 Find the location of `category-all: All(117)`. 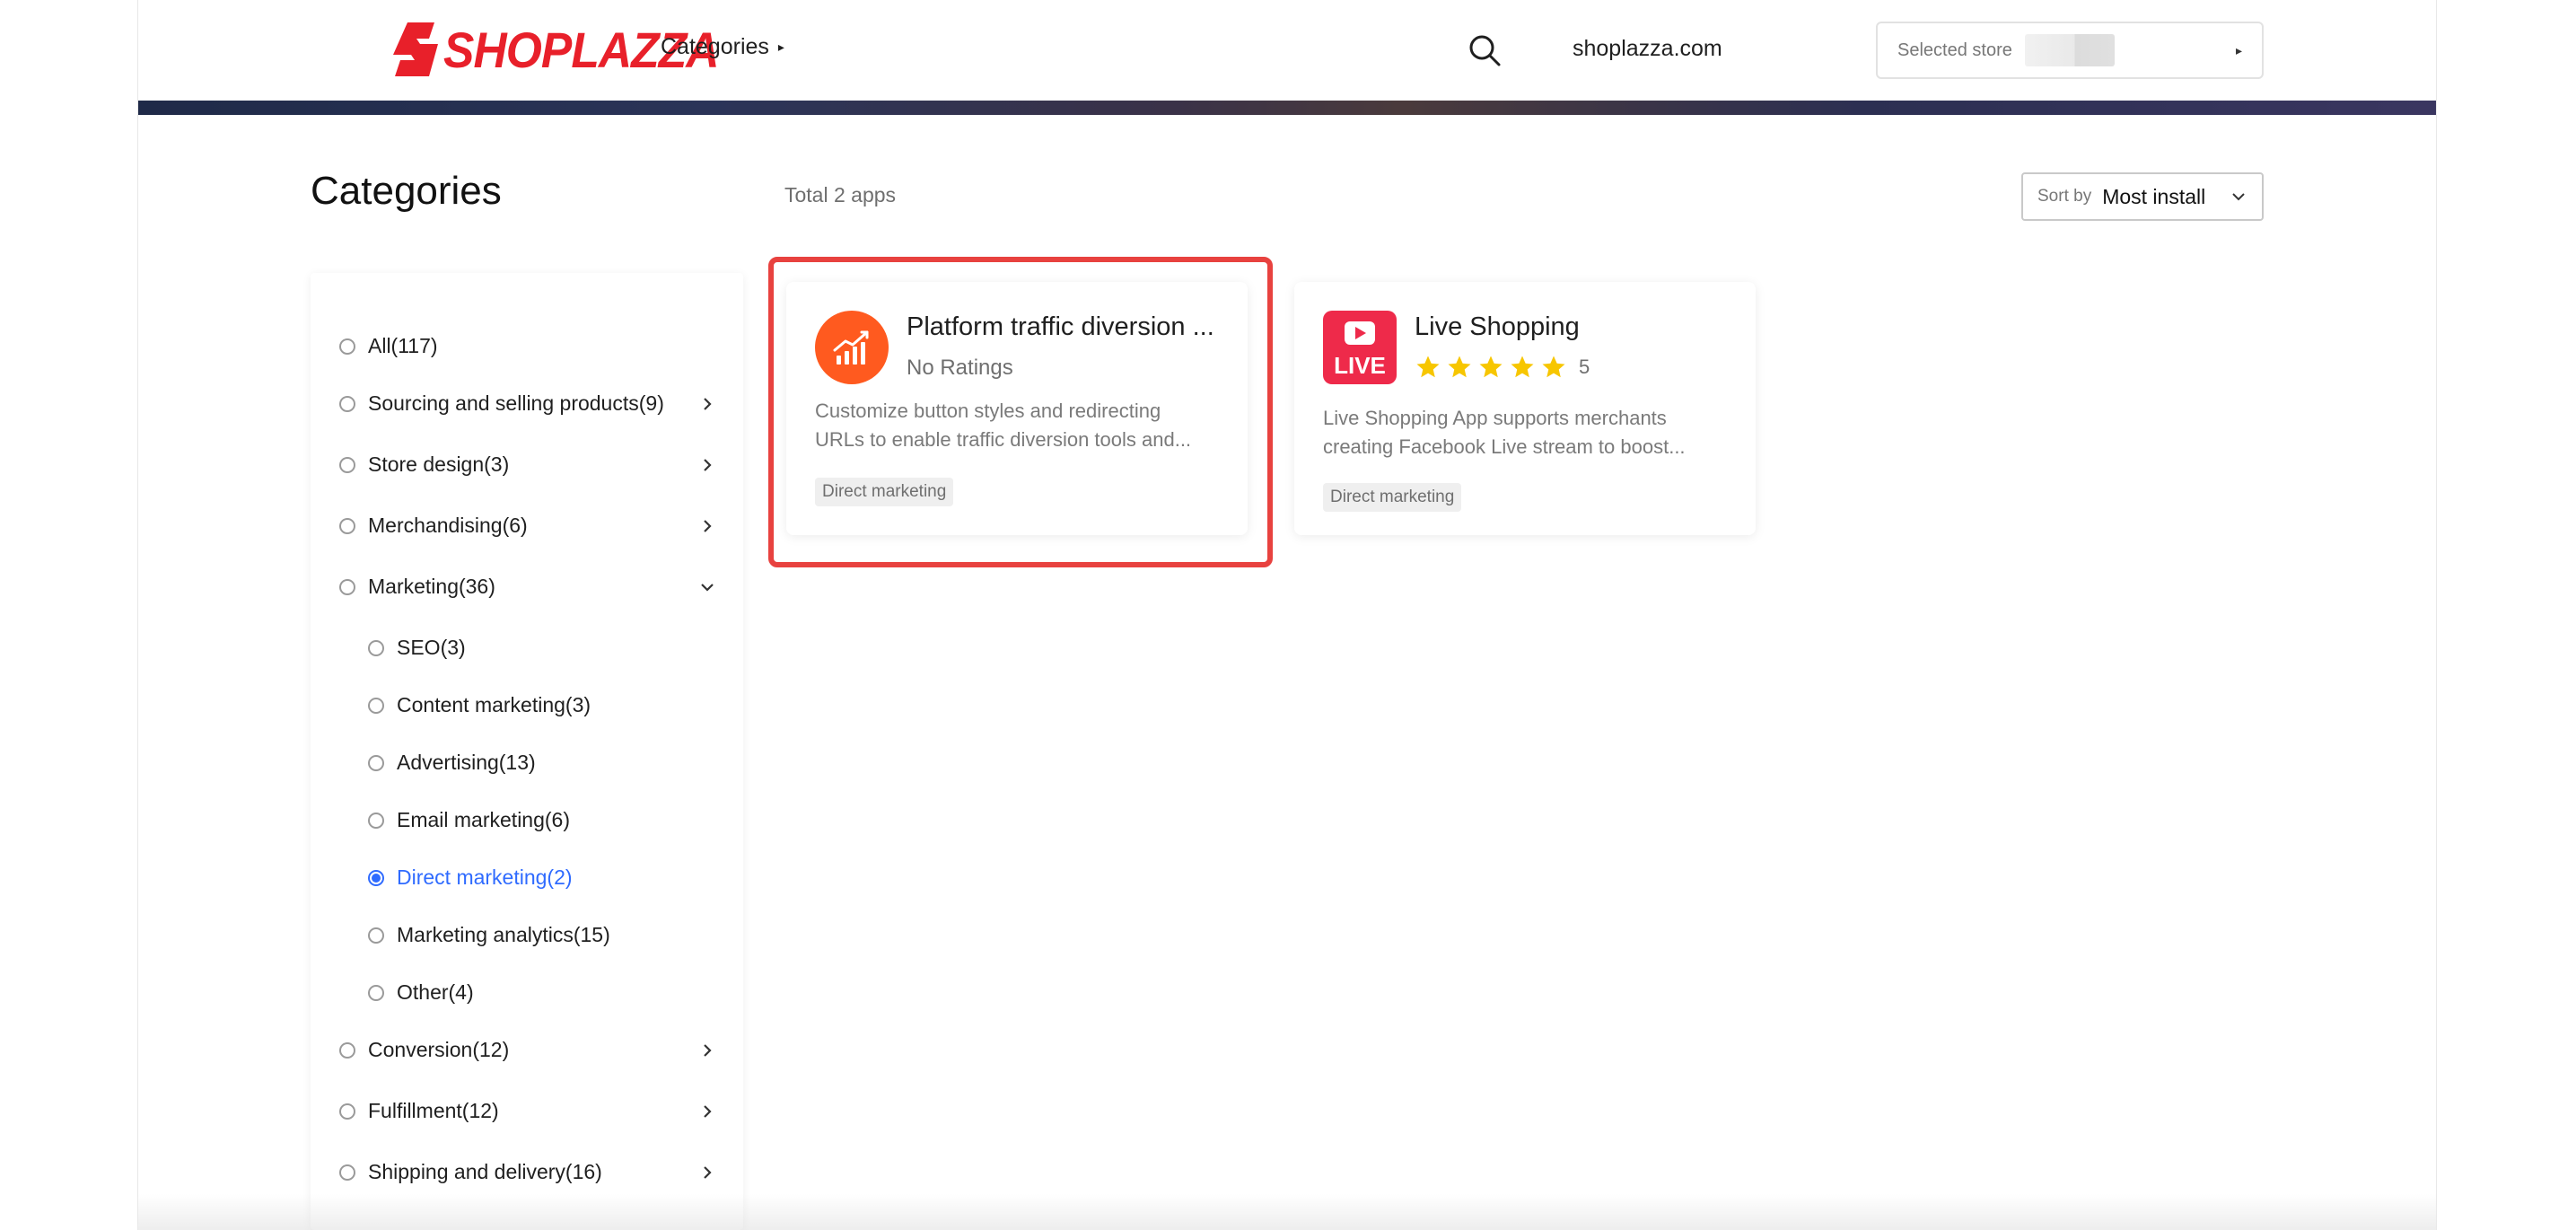

category-all: All(117) is located at coordinates (527, 346).